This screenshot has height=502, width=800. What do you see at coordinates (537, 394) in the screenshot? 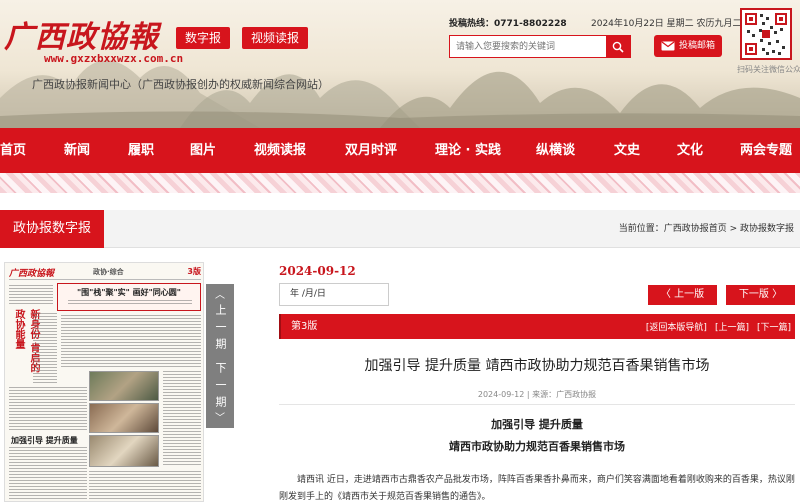
I see `article-meta: 2024-09-12 | 来源：广西政协报` at bounding box center [537, 394].